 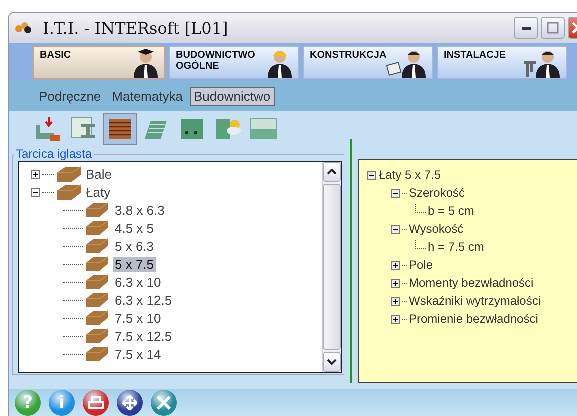 What do you see at coordinates (70, 96) in the screenshot?
I see `menu-tab: Podręczne` at bounding box center [70, 96].